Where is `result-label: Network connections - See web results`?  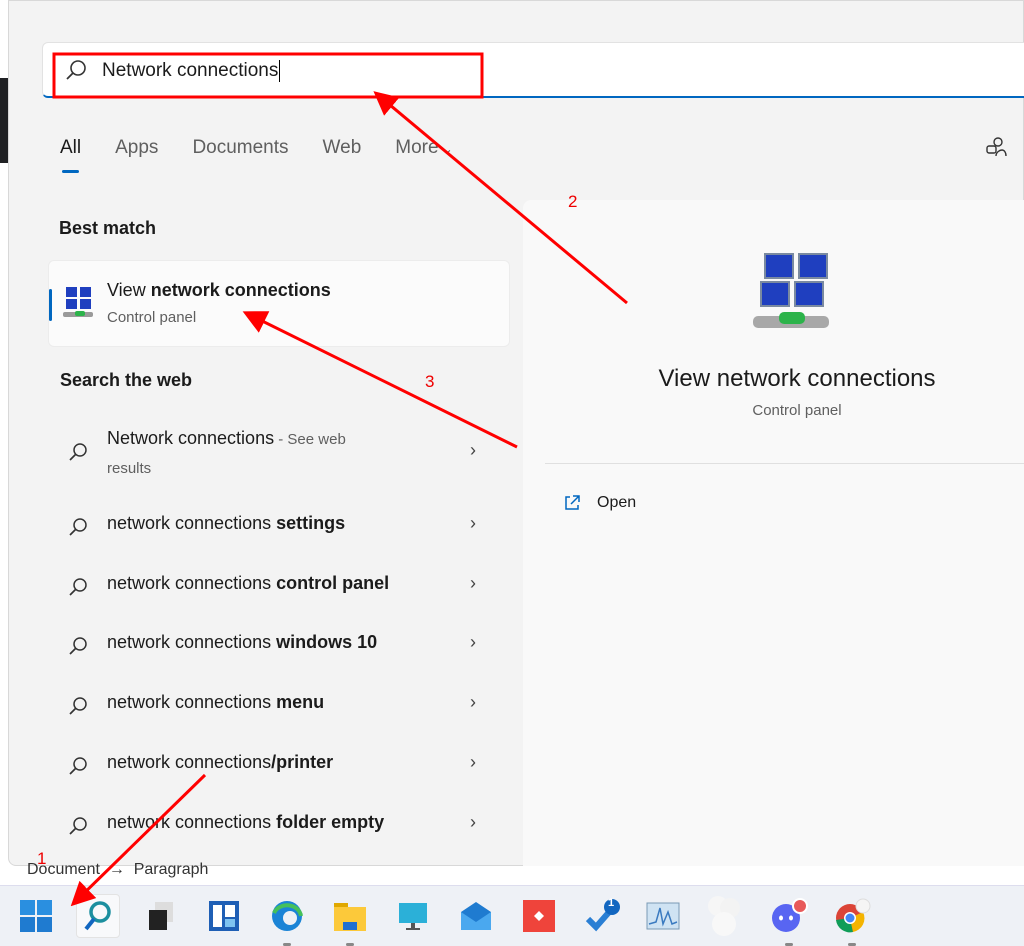
result-label: Network connections - See web results is located at coordinates (226, 458).